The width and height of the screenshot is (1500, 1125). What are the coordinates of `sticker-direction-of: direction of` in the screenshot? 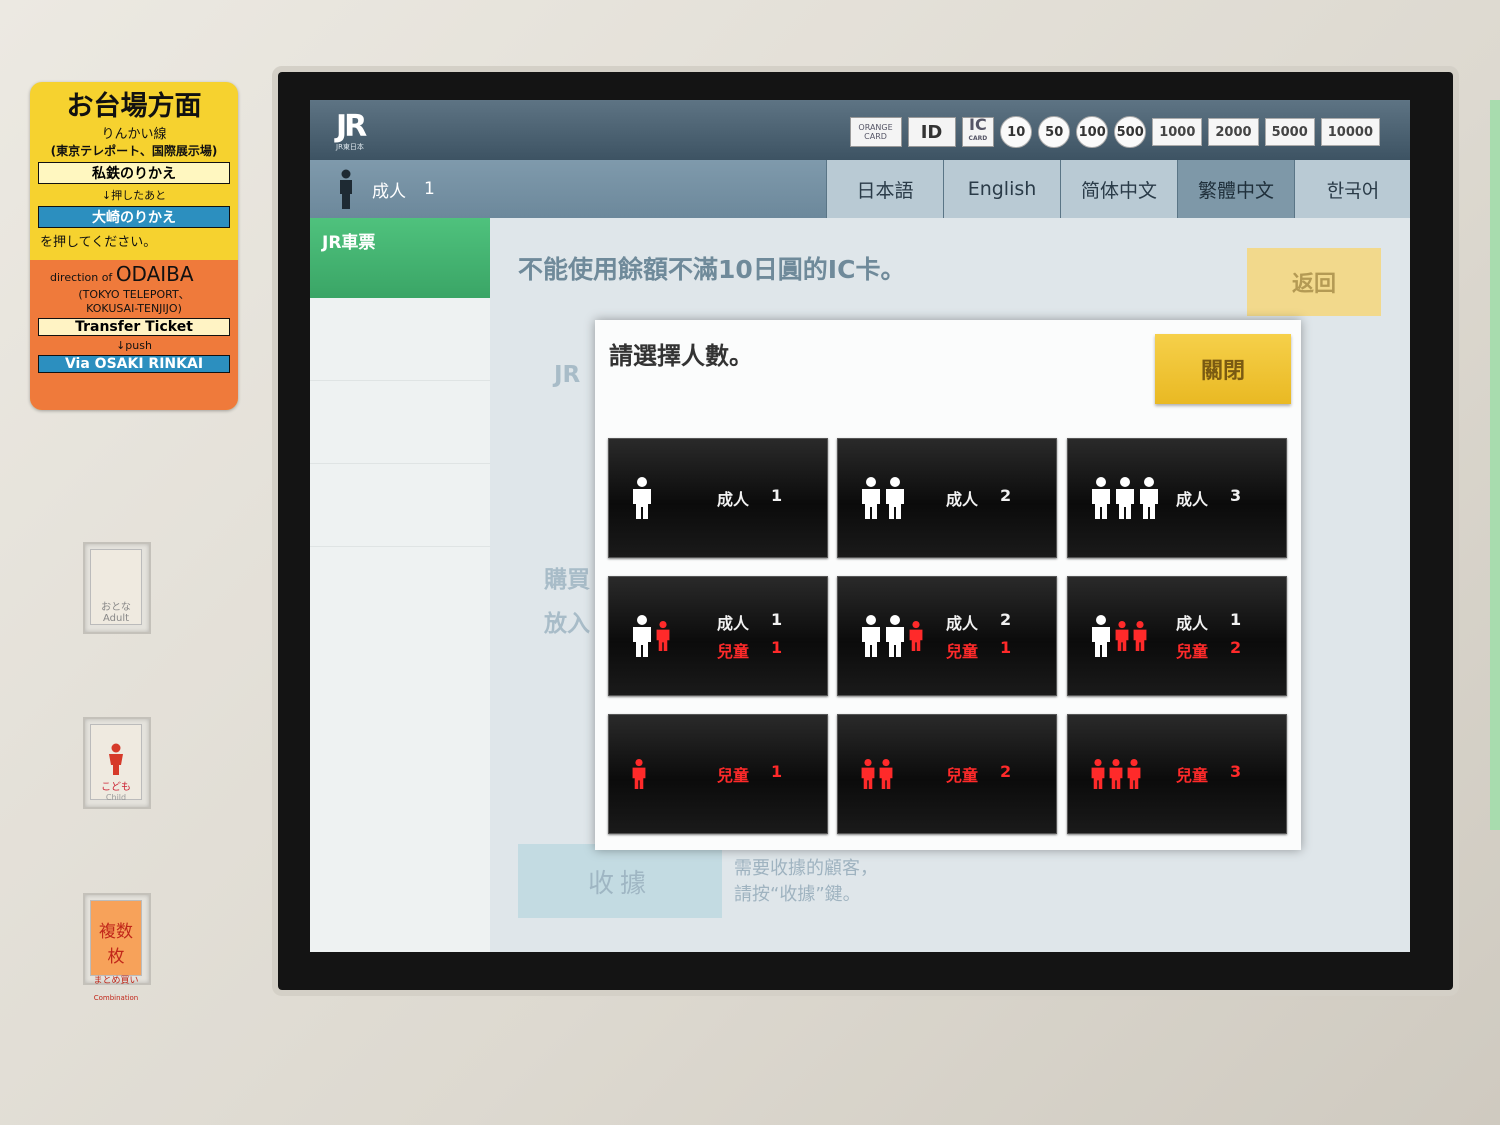 It's located at (81, 277).